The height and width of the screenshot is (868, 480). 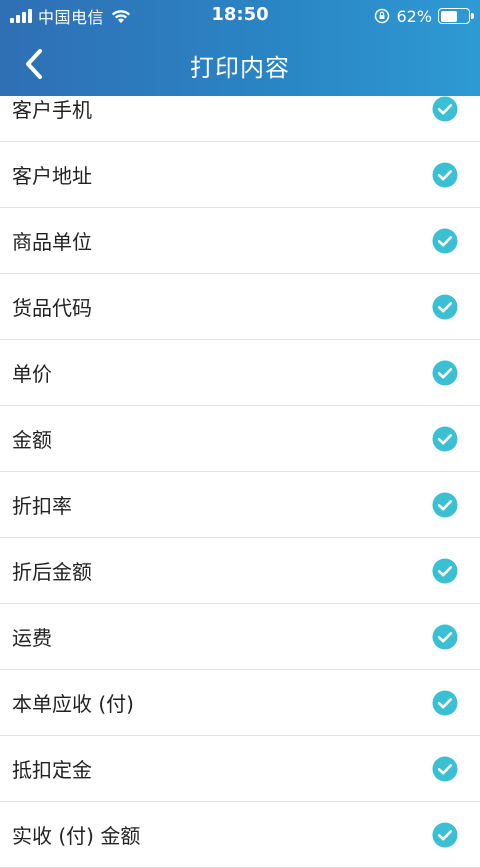 I want to click on list-item: 运费, so click(x=240, y=637).